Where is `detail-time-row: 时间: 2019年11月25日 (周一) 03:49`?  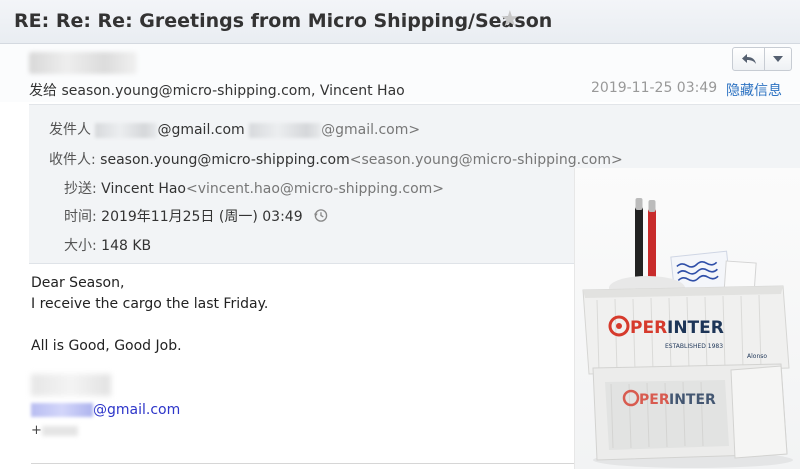
detail-time-row: 时间: 2019年11月25日 (周一) 03:49 is located at coordinates (196, 216).